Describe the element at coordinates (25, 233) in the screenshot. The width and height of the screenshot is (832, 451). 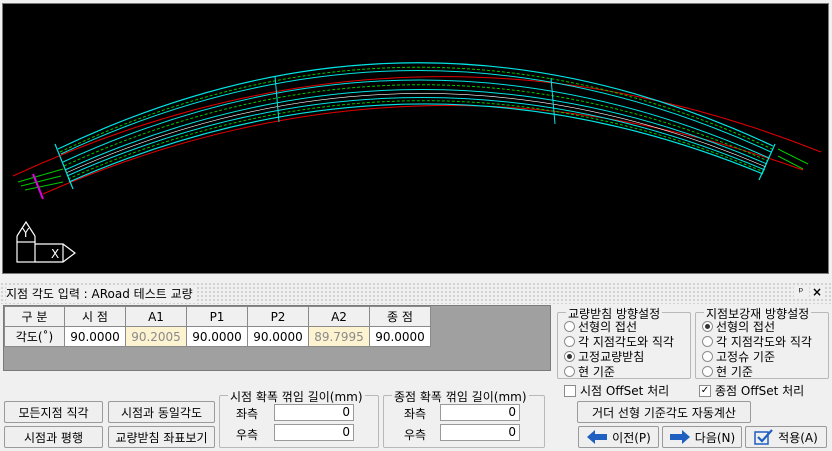
I see `axis-y-label: Y` at that location.